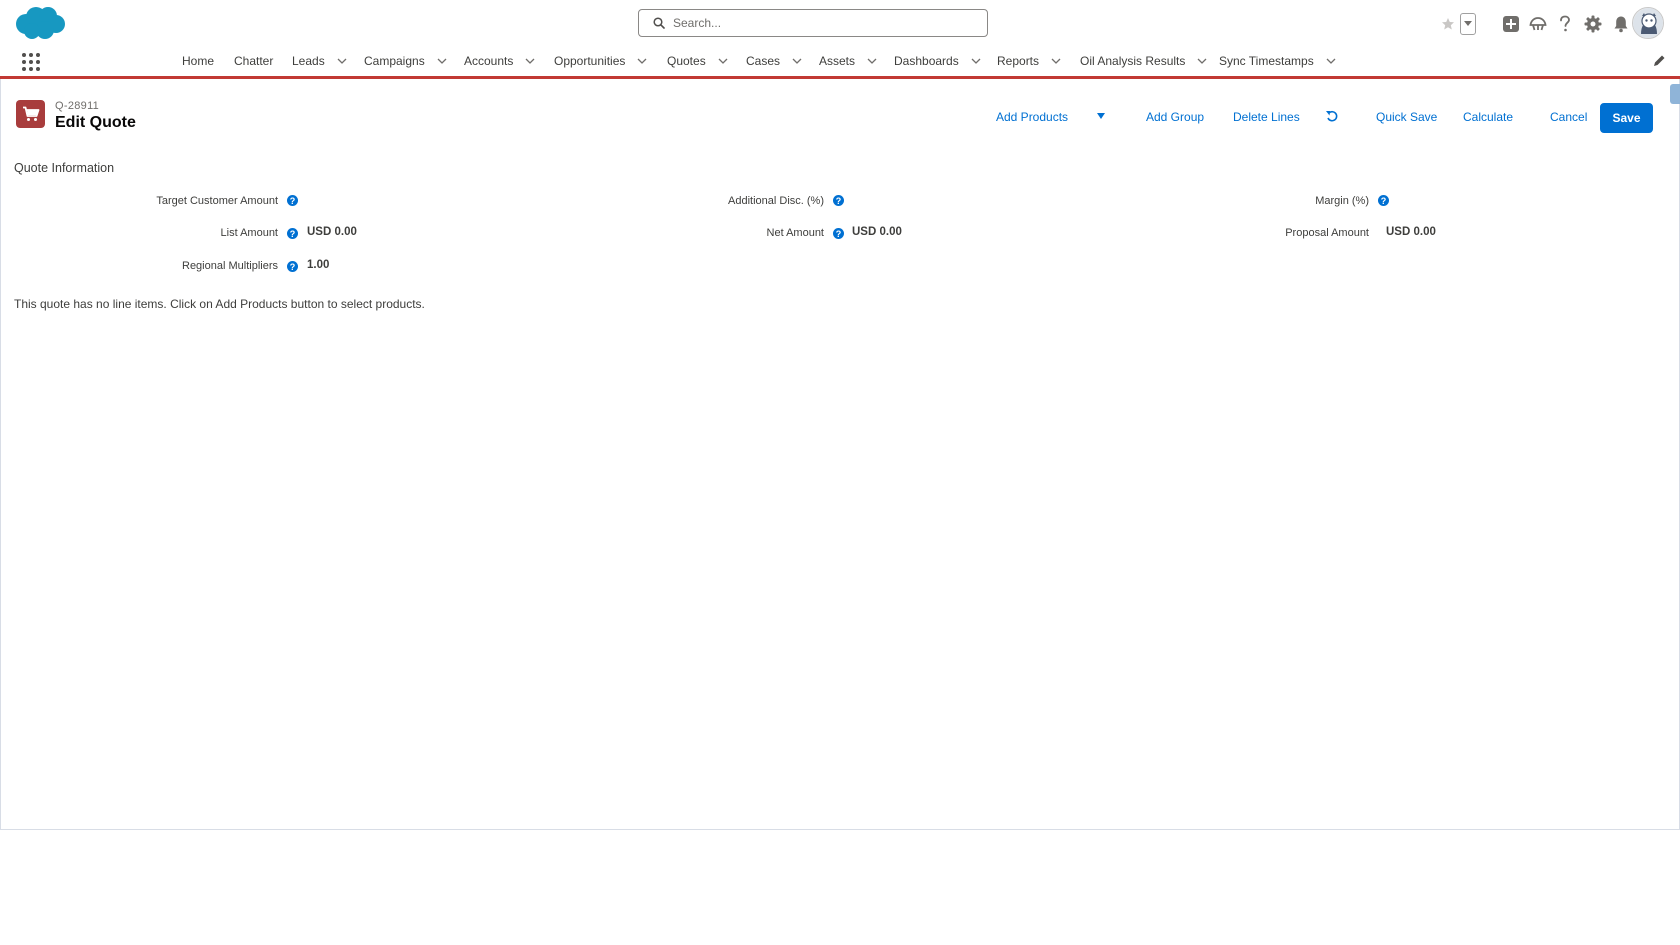  What do you see at coordinates (308, 61) in the screenshot?
I see `nav-item-label: Leads` at bounding box center [308, 61].